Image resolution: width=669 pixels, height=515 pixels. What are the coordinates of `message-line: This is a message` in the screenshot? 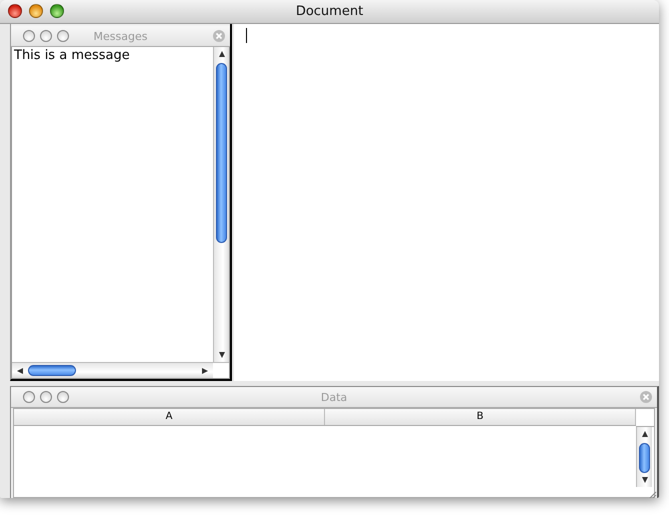 It's located at (72, 55).